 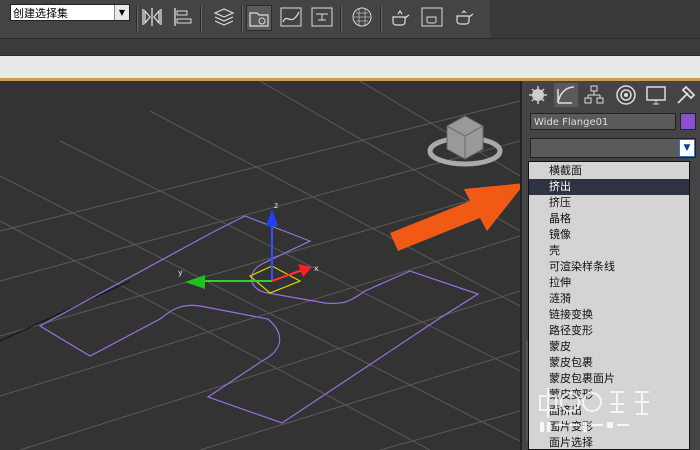 I want to click on render-setup-icon, so click(x=400, y=17).